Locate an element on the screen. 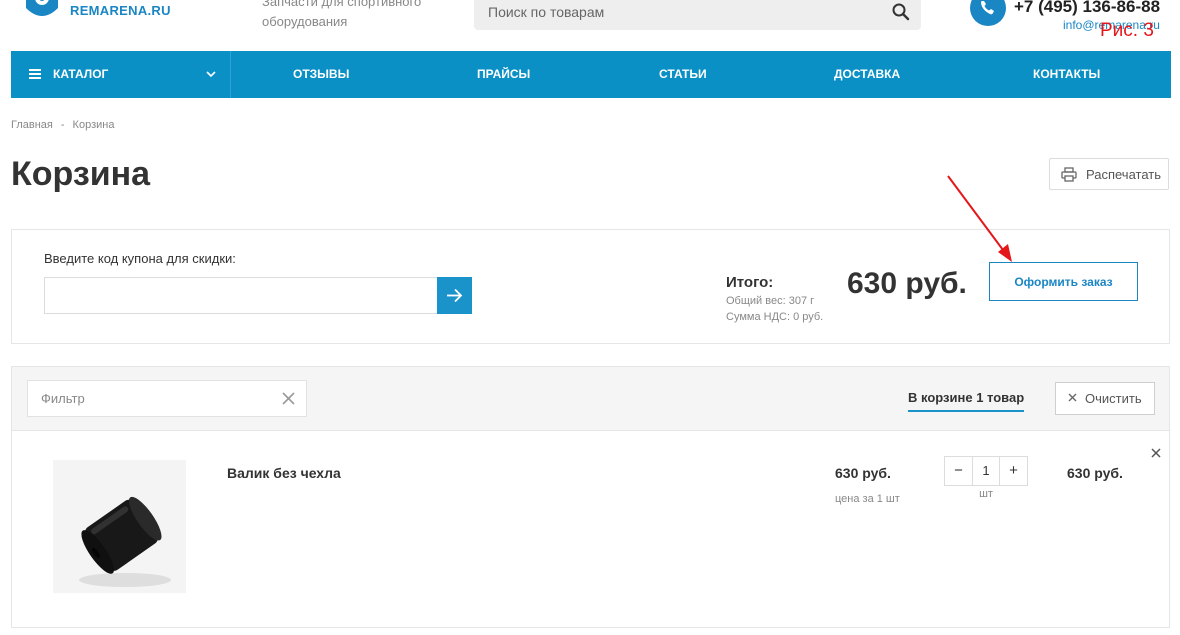  nav-item-articles: СТАТЬИ is located at coordinates (683, 74).